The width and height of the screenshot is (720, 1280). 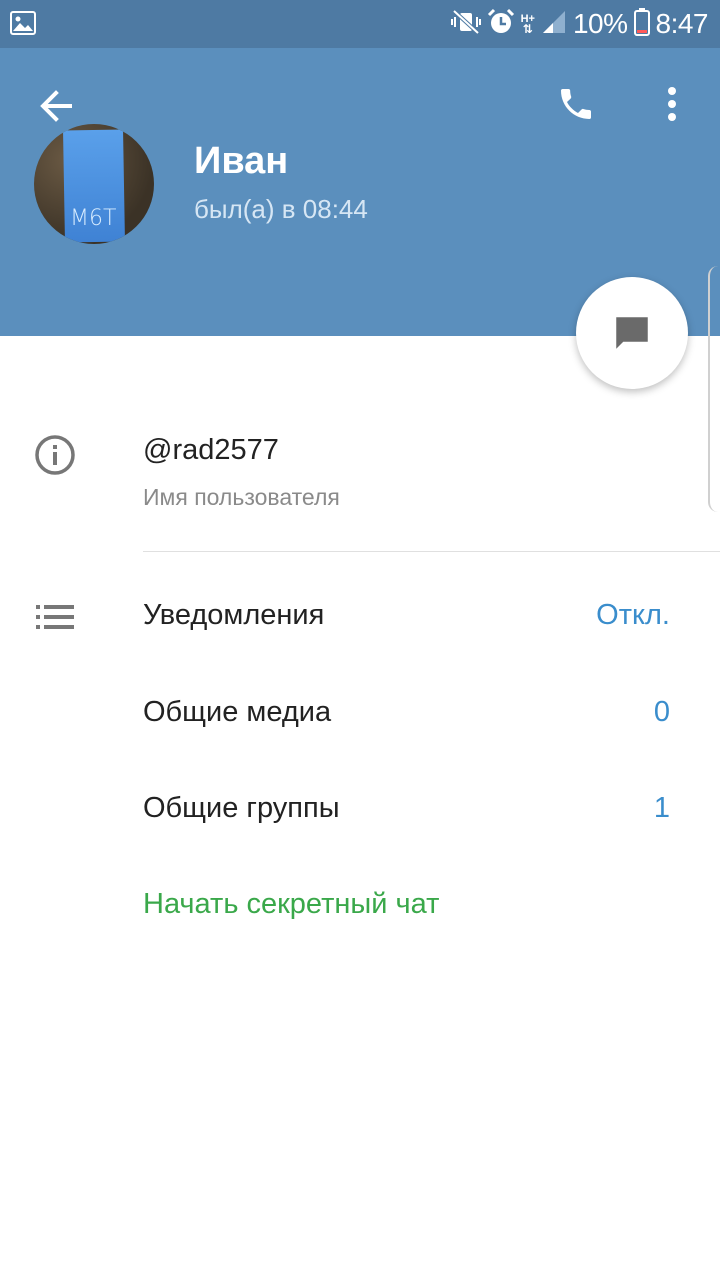 I want to click on info-icon, so click(x=55, y=455).